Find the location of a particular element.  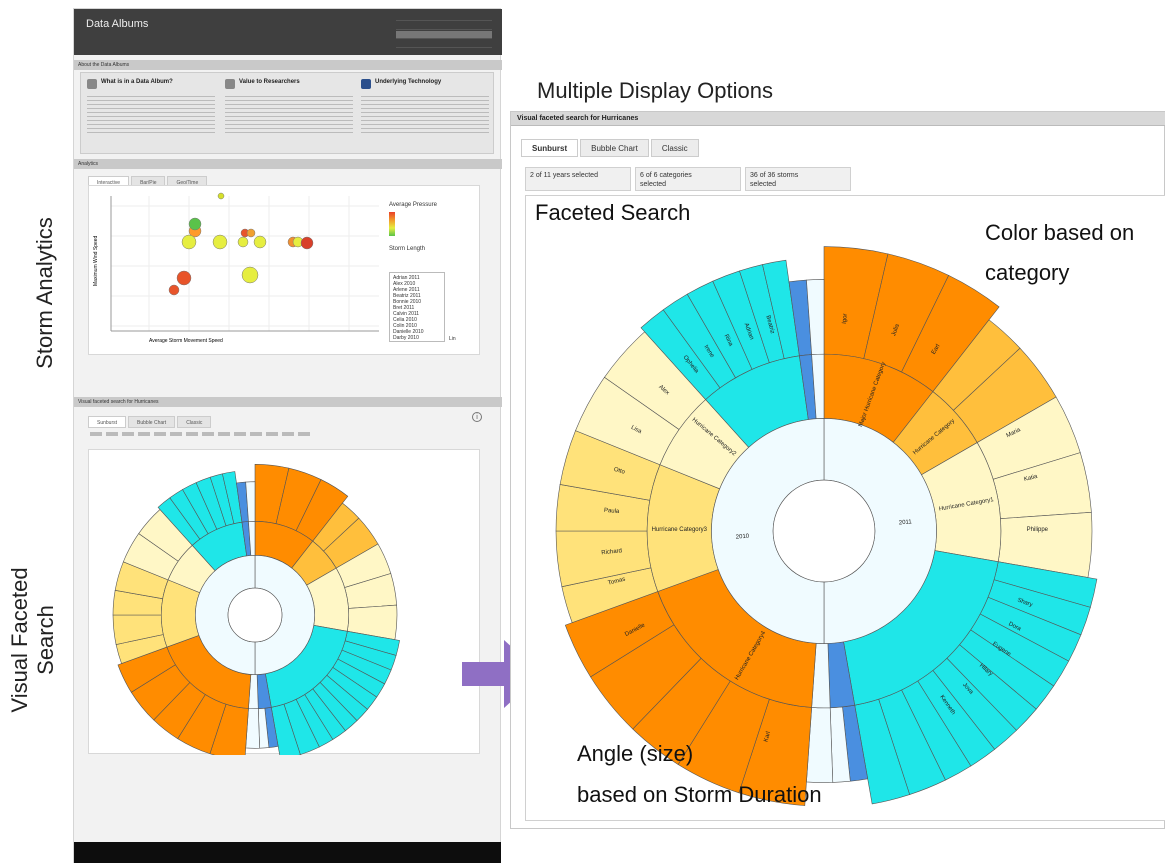

callout-faceted-search: Faceted Search is located at coordinates (613, 212).